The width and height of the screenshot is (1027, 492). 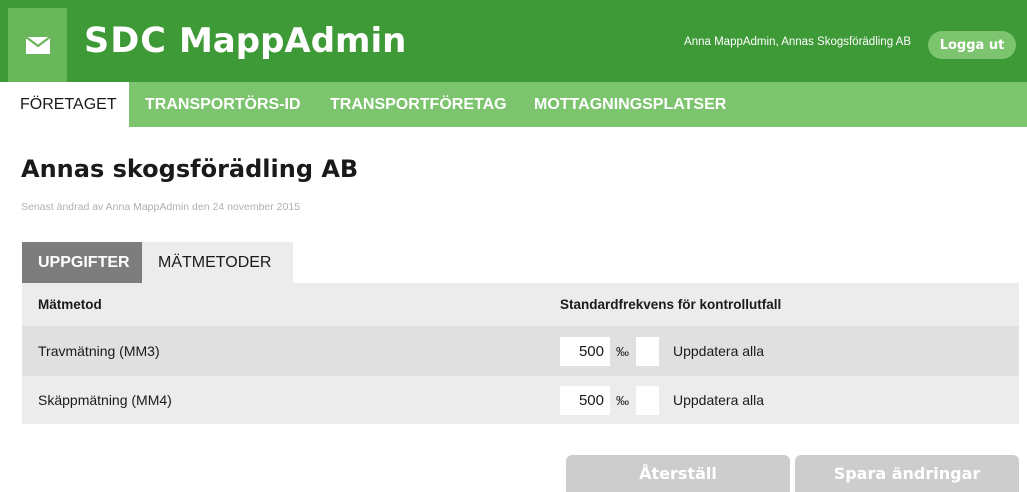 I want to click on table-row: Skäppmätning (MM4) ‰ Uppdatera alla, so click(x=520, y=400).